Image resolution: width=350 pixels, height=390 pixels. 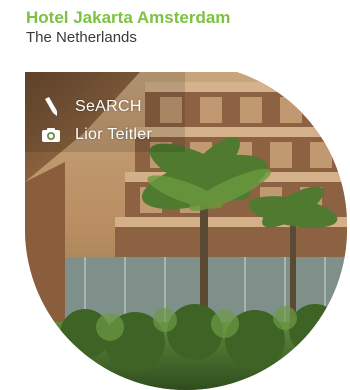 What do you see at coordinates (108, 106) in the screenshot?
I see `architect-name: SeARCH` at bounding box center [108, 106].